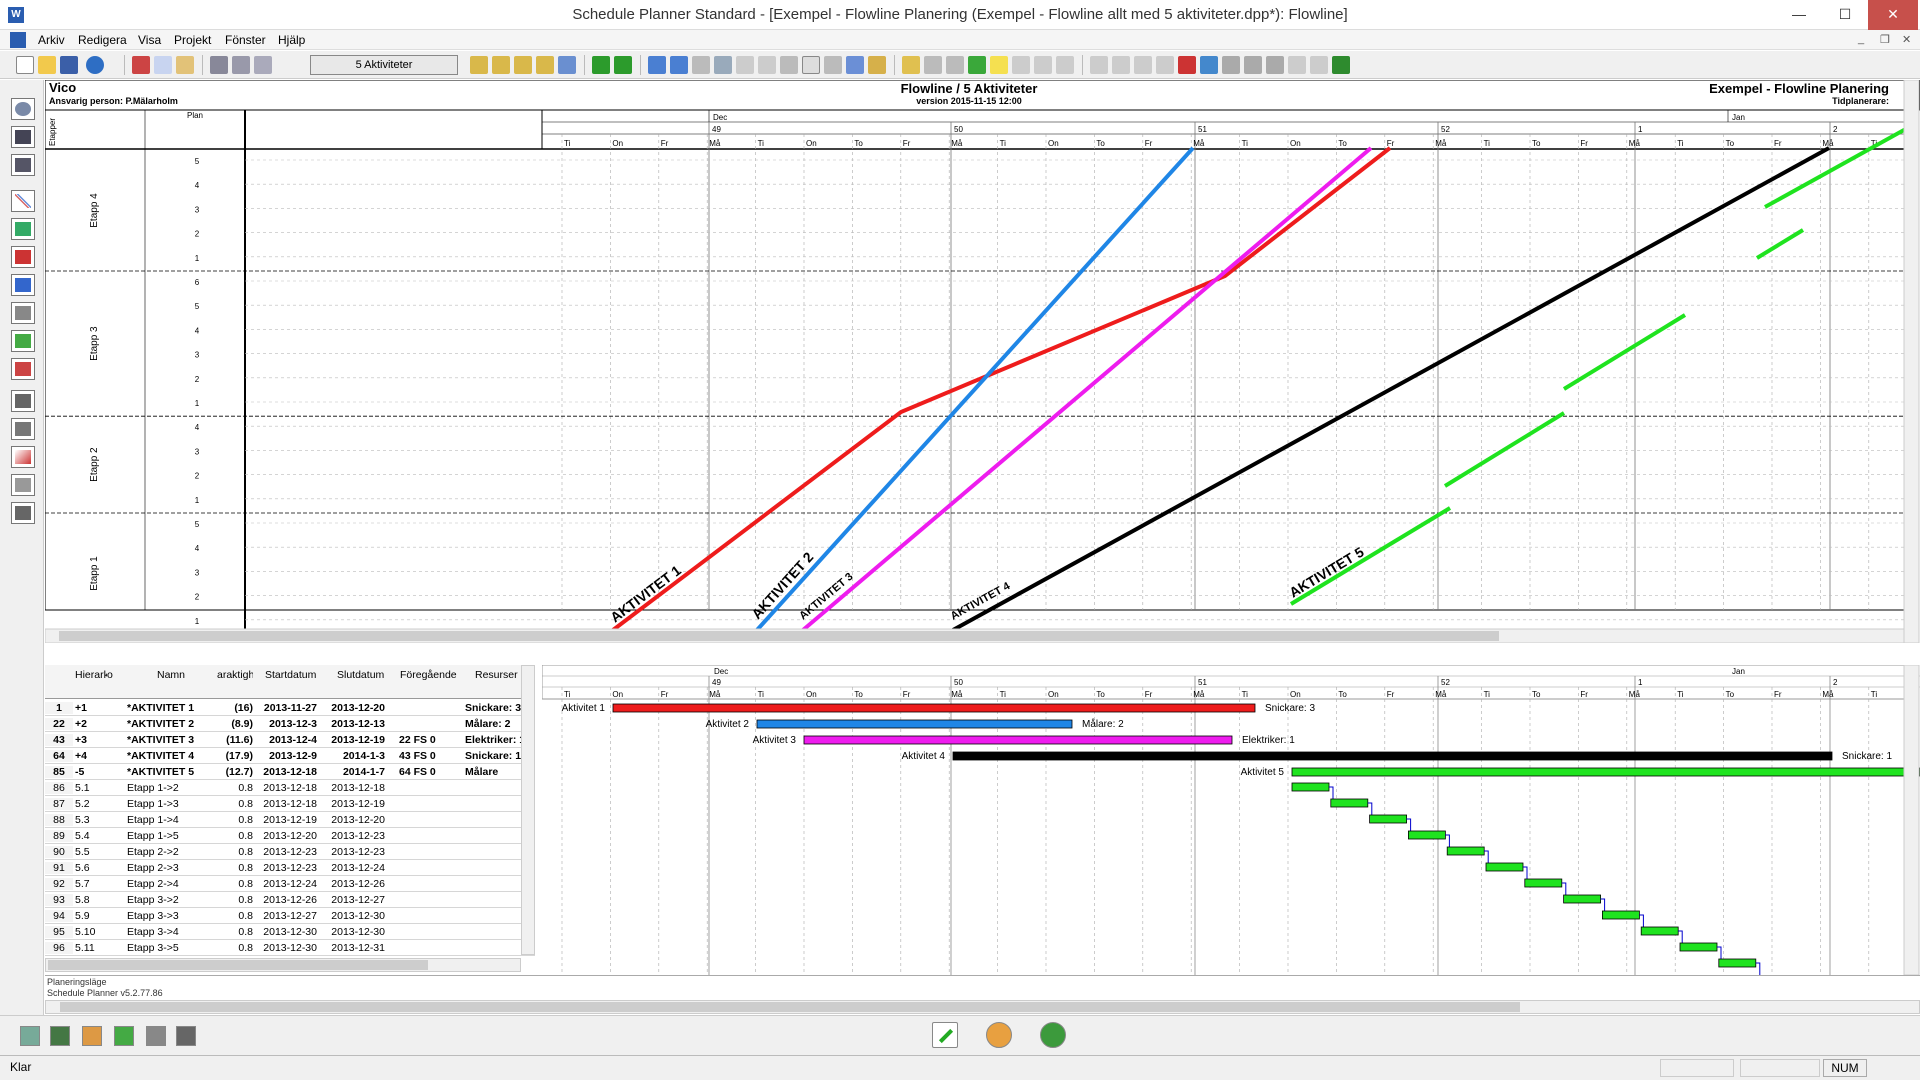 This screenshot has height=1080, width=1920. Describe the element at coordinates (18, 40) in the screenshot. I see `document-icon` at that location.